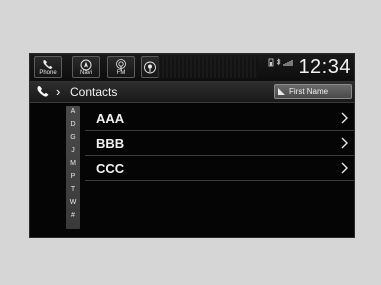  What do you see at coordinates (110, 143) in the screenshot?
I see `contact-name: BBB` at bounding box center [110, 143].